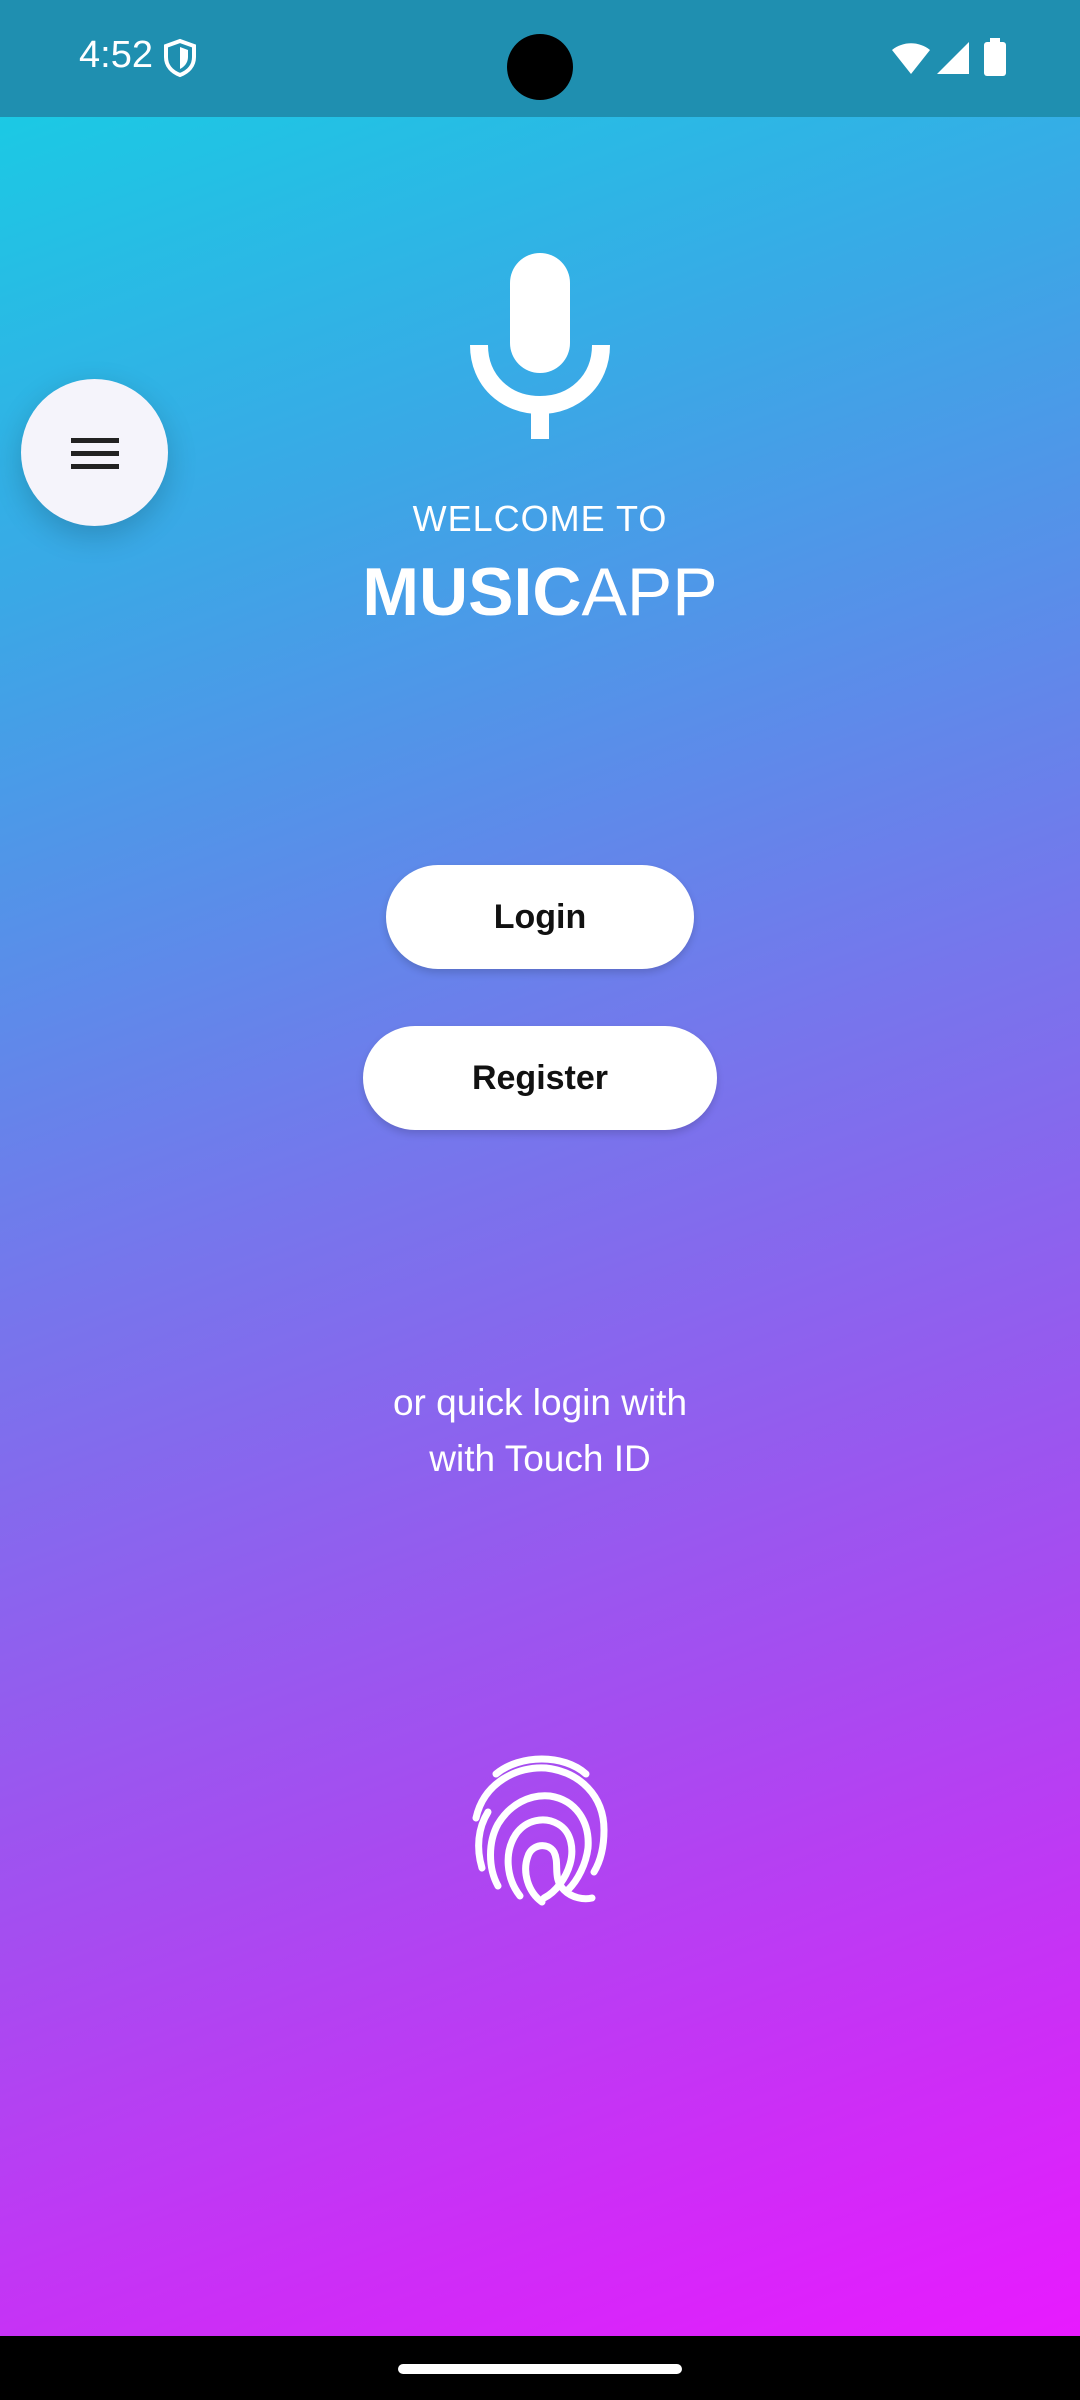 This screenshot has width=1080, height=2400. I want to click on status-time: 4:52, so click(116, 55).